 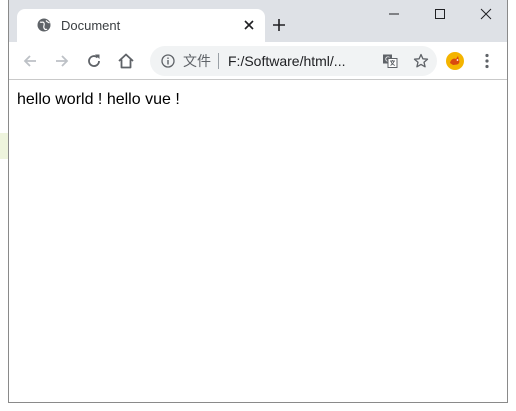 What do you see at coordinates (94, 61) in the screenshot?
I see `reload-icon` at bounding box center [94, 61].